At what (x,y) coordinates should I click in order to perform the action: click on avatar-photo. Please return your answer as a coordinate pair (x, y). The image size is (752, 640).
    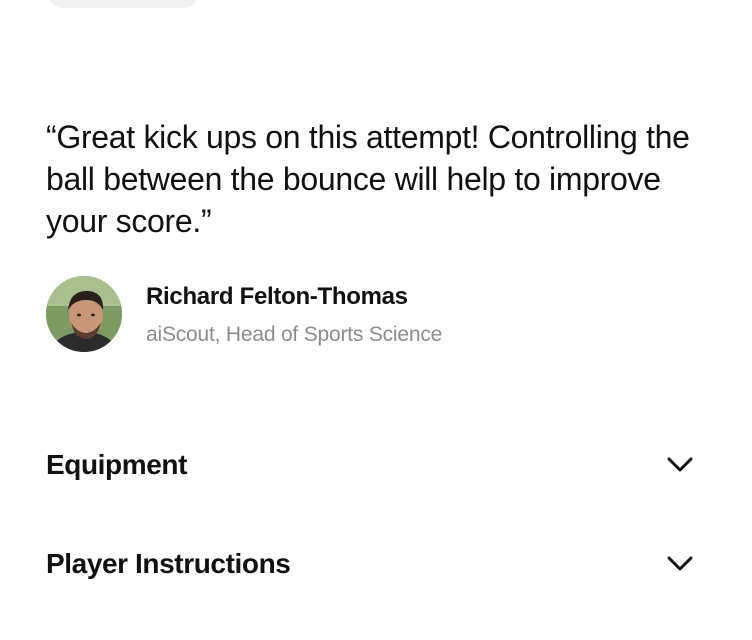
    Looking at the image, I should click on (84, 314).